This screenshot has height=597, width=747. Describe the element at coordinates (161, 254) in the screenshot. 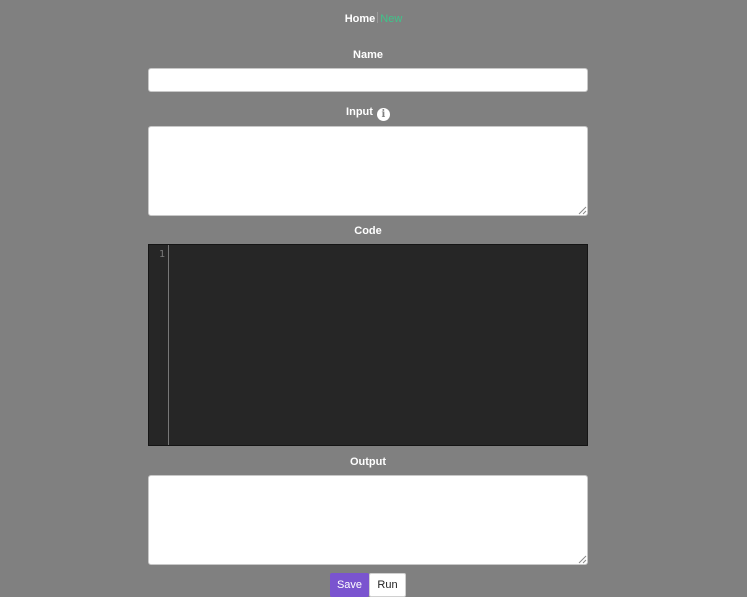

I see `line-number: 1` at that location.